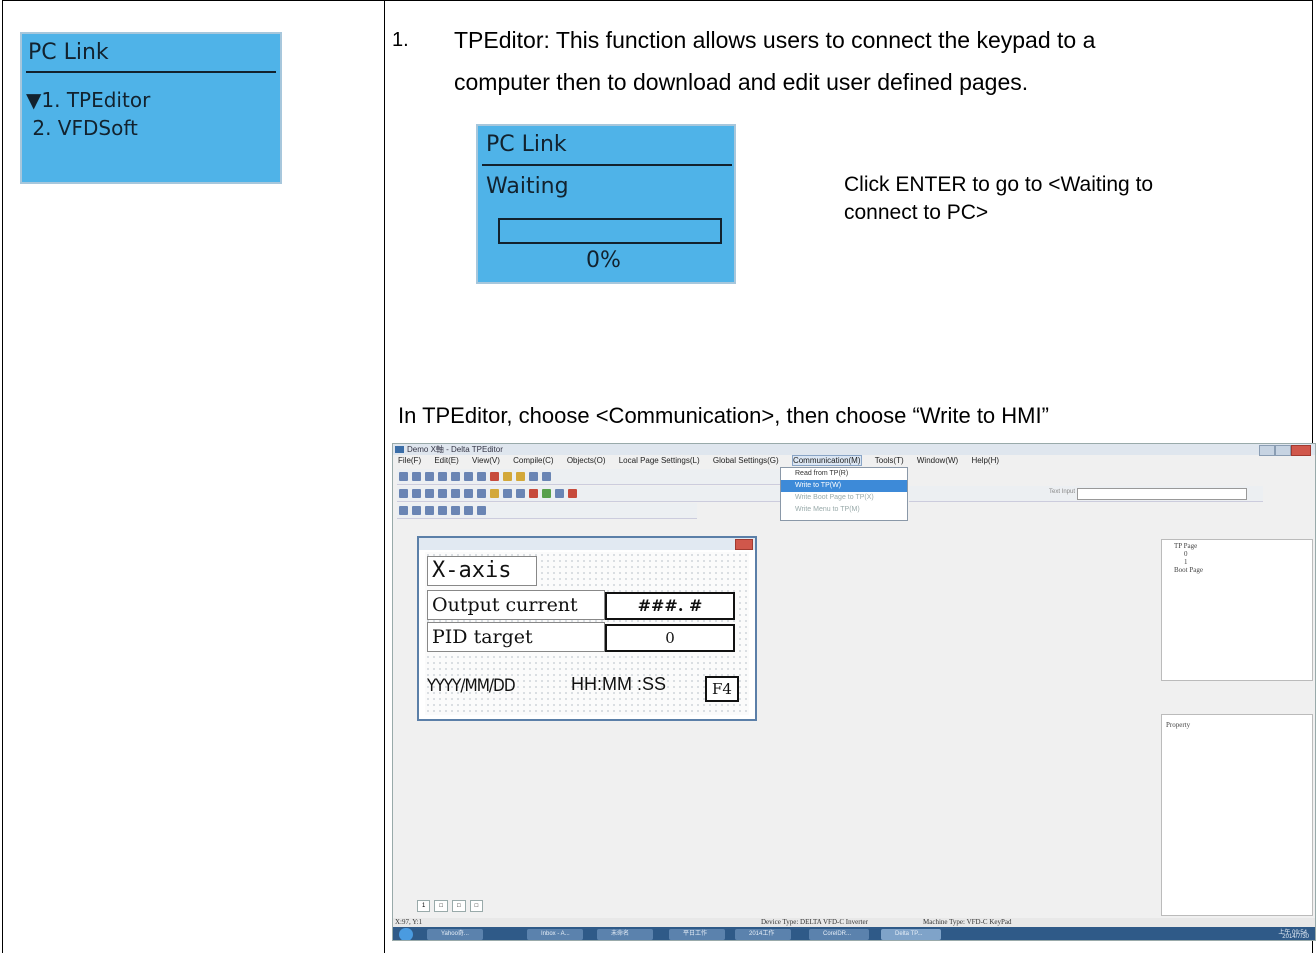 This screenshot has height=953, width=1316. I want to click on tree-page-1: 1, so click(1186, 562).